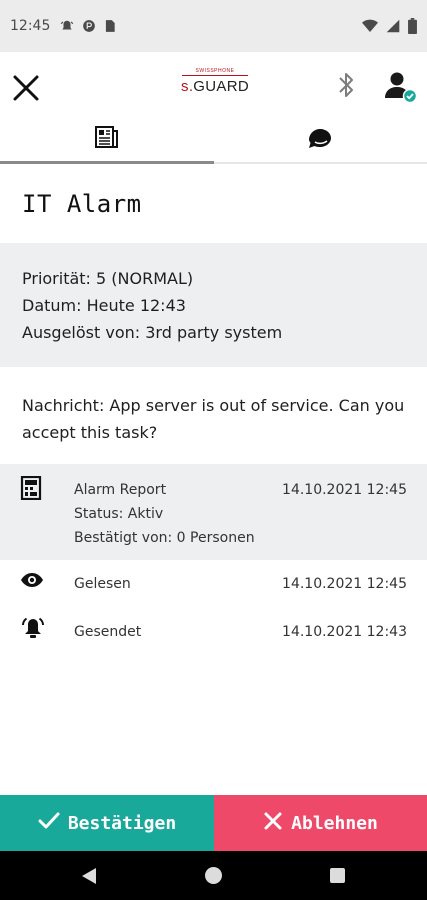 Image resolution: width=427 pixels, height=900 pixels. What do you see at coordinates (401, 87) in the screenshot?
I see `user-verified-icon` at bounding box center [401, 87].